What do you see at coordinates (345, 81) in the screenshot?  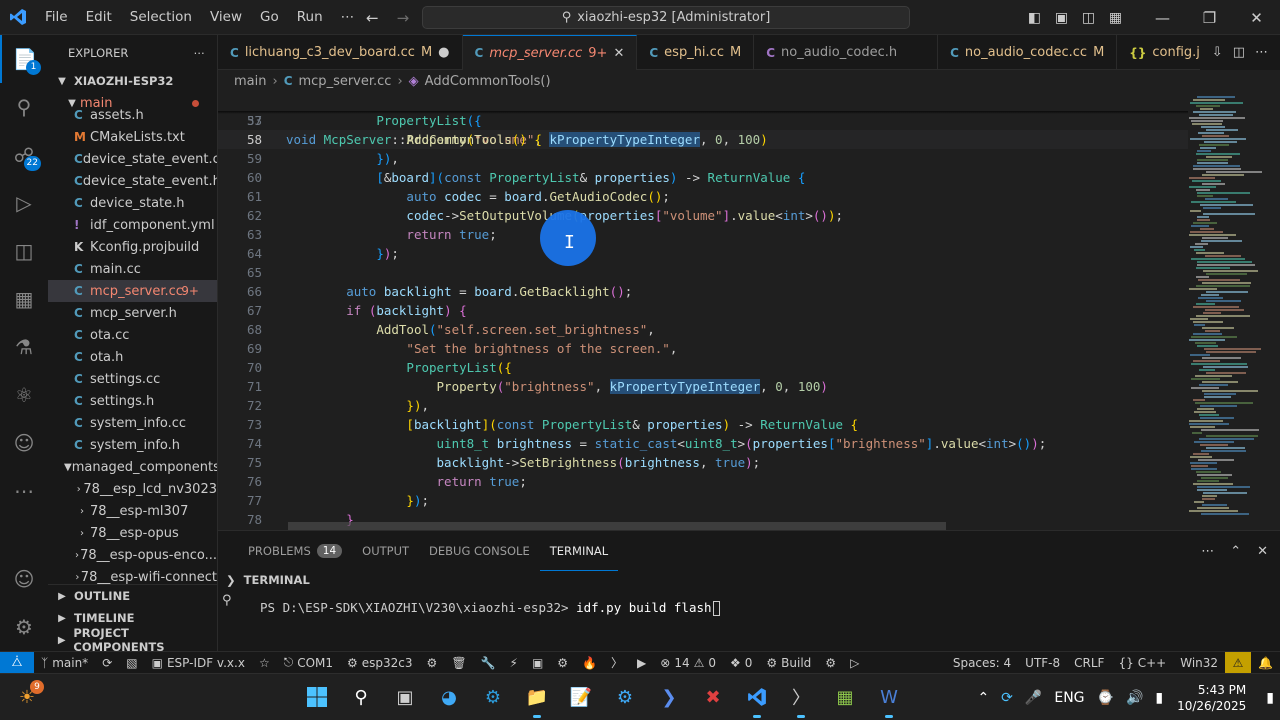 I see `breadcrumb-file: mcp_server.cc` at bounding box center [345, 81].